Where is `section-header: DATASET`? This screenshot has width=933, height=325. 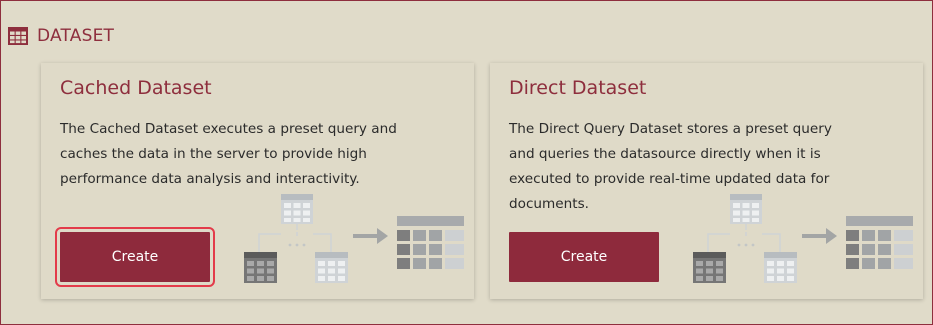
section-header: DATASET is located at coordinates (61, 36).